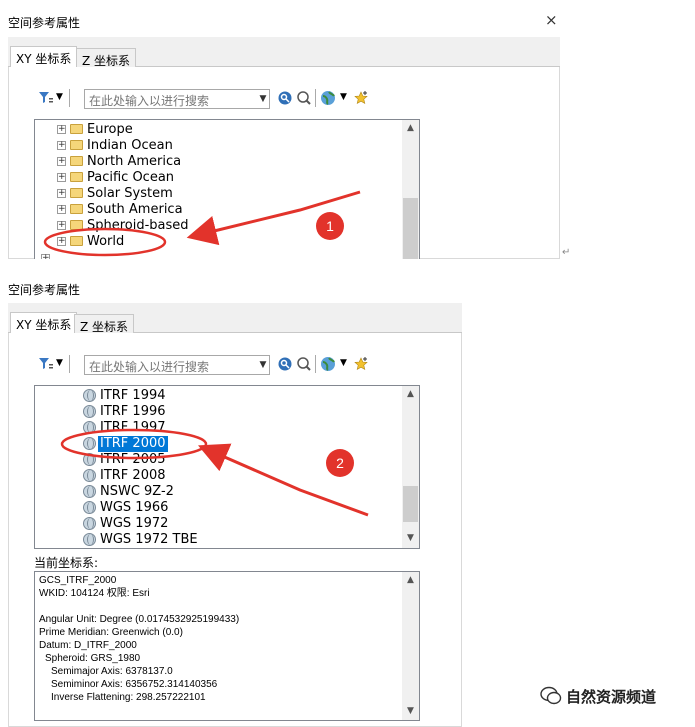  Describe the element at coordinates (340, 463) in the screenshot. I see `annotation-badge-2: 2` at that location.